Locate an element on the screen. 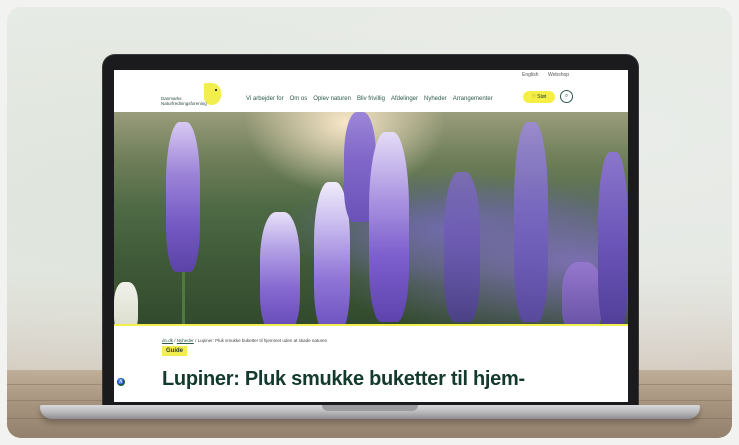 The width and height of the screenshot is (739, 445). heart-icon: ♡ is located at coordinates (534, 97).